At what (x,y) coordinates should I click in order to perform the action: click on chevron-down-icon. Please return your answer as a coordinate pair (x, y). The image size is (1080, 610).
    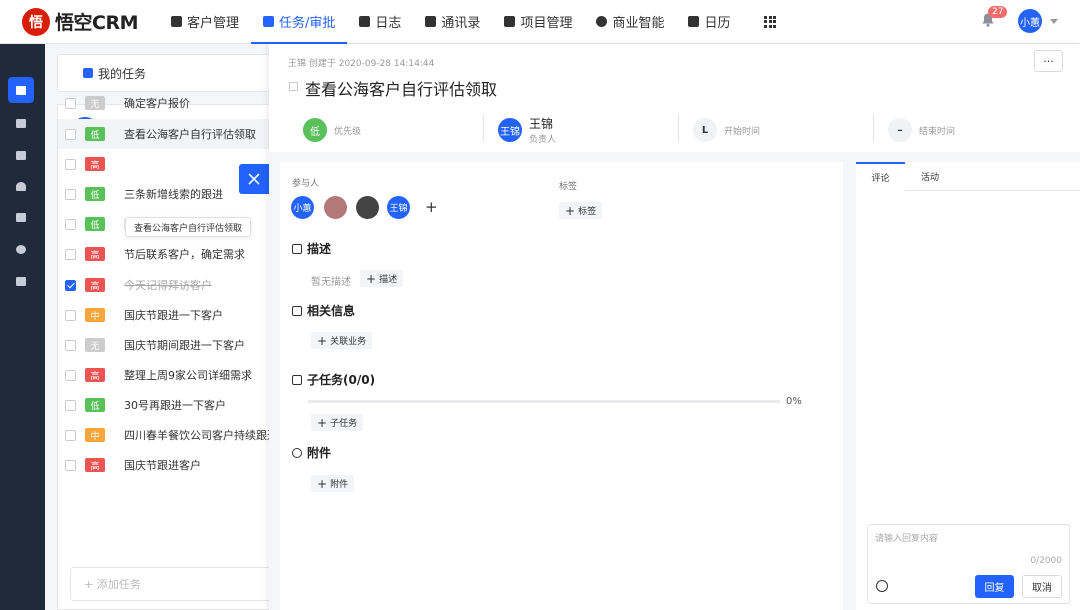
    Looking at the image, I should click on (1054, 21).